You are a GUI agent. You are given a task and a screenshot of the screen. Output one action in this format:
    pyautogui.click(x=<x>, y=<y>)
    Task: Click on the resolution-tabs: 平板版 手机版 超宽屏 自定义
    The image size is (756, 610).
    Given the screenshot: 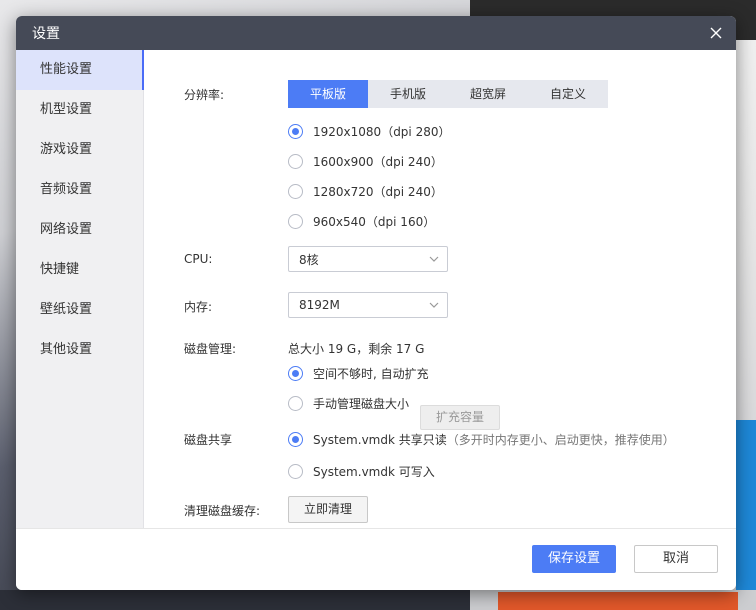 What is the action you would take?
    pyautogui.click(x=448, y=94)
    